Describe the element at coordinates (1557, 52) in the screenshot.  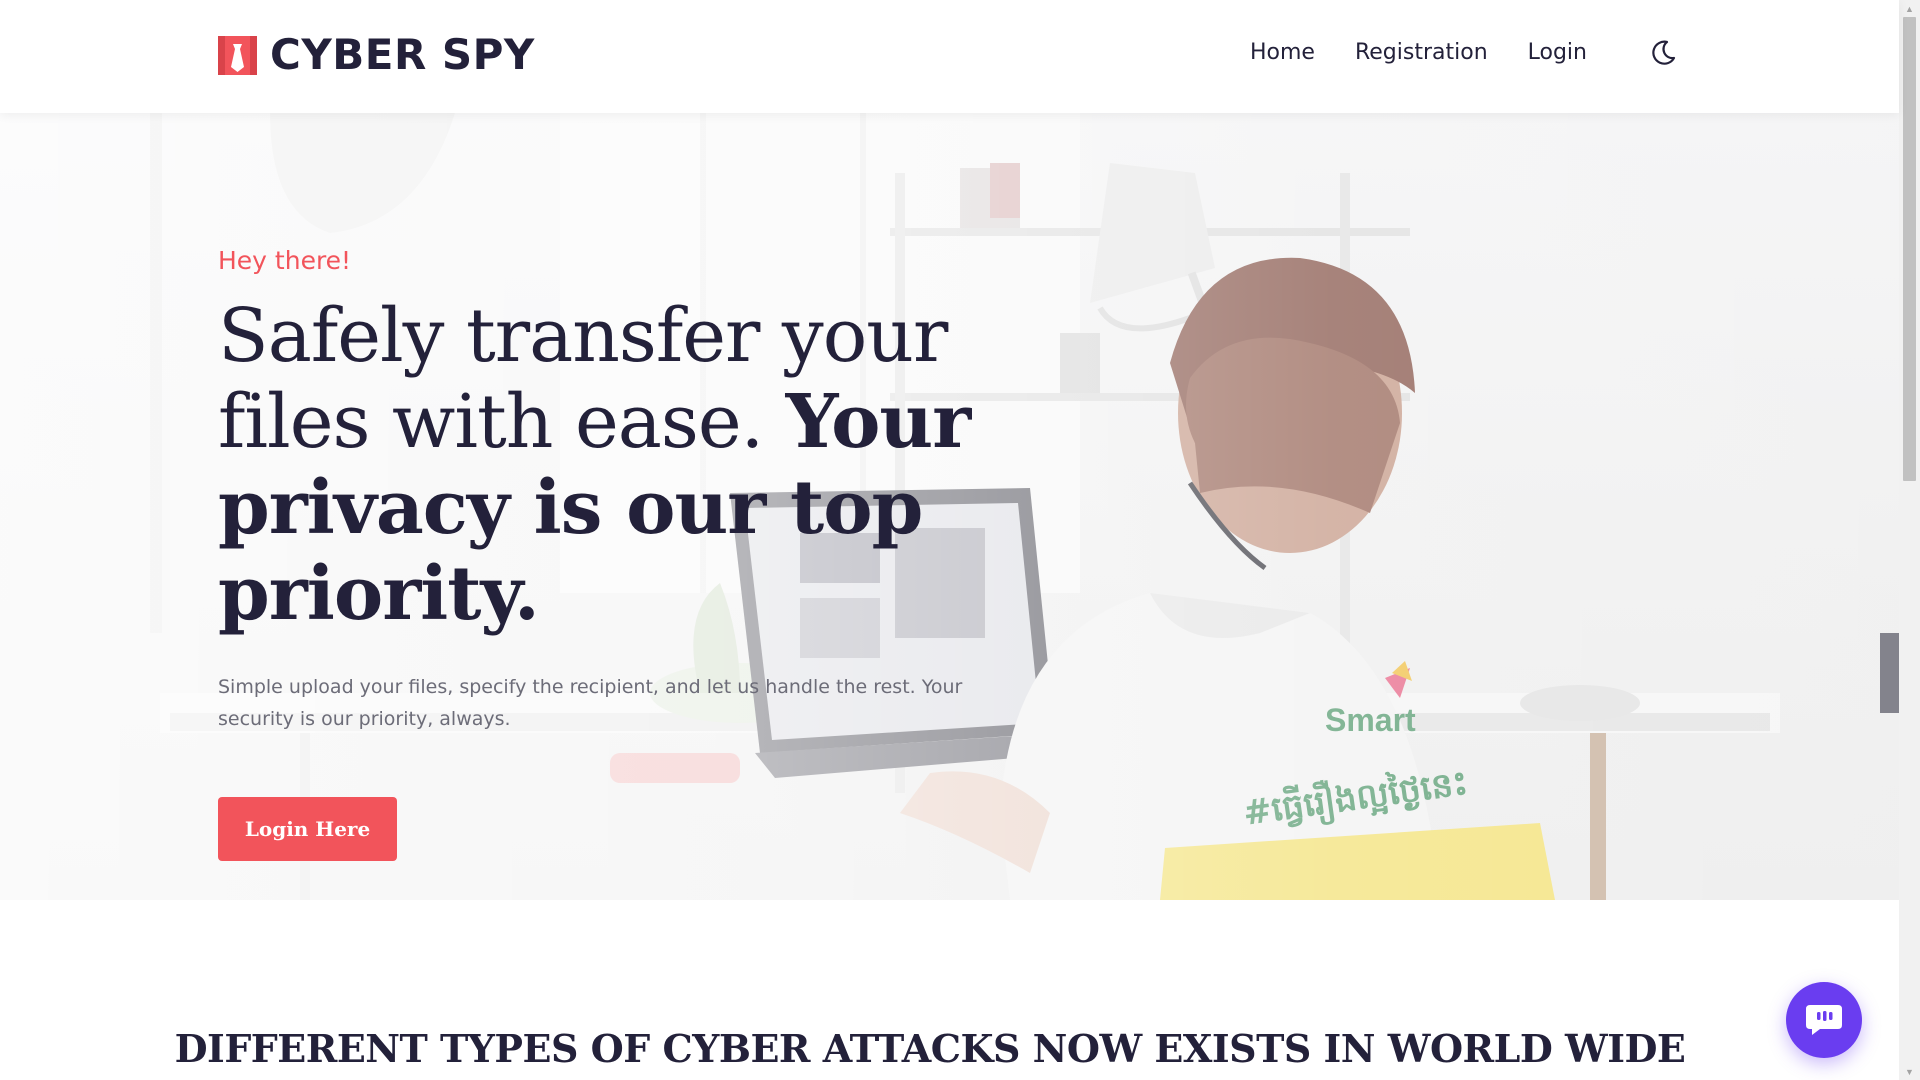
I see `nav-login: Login` at that location.